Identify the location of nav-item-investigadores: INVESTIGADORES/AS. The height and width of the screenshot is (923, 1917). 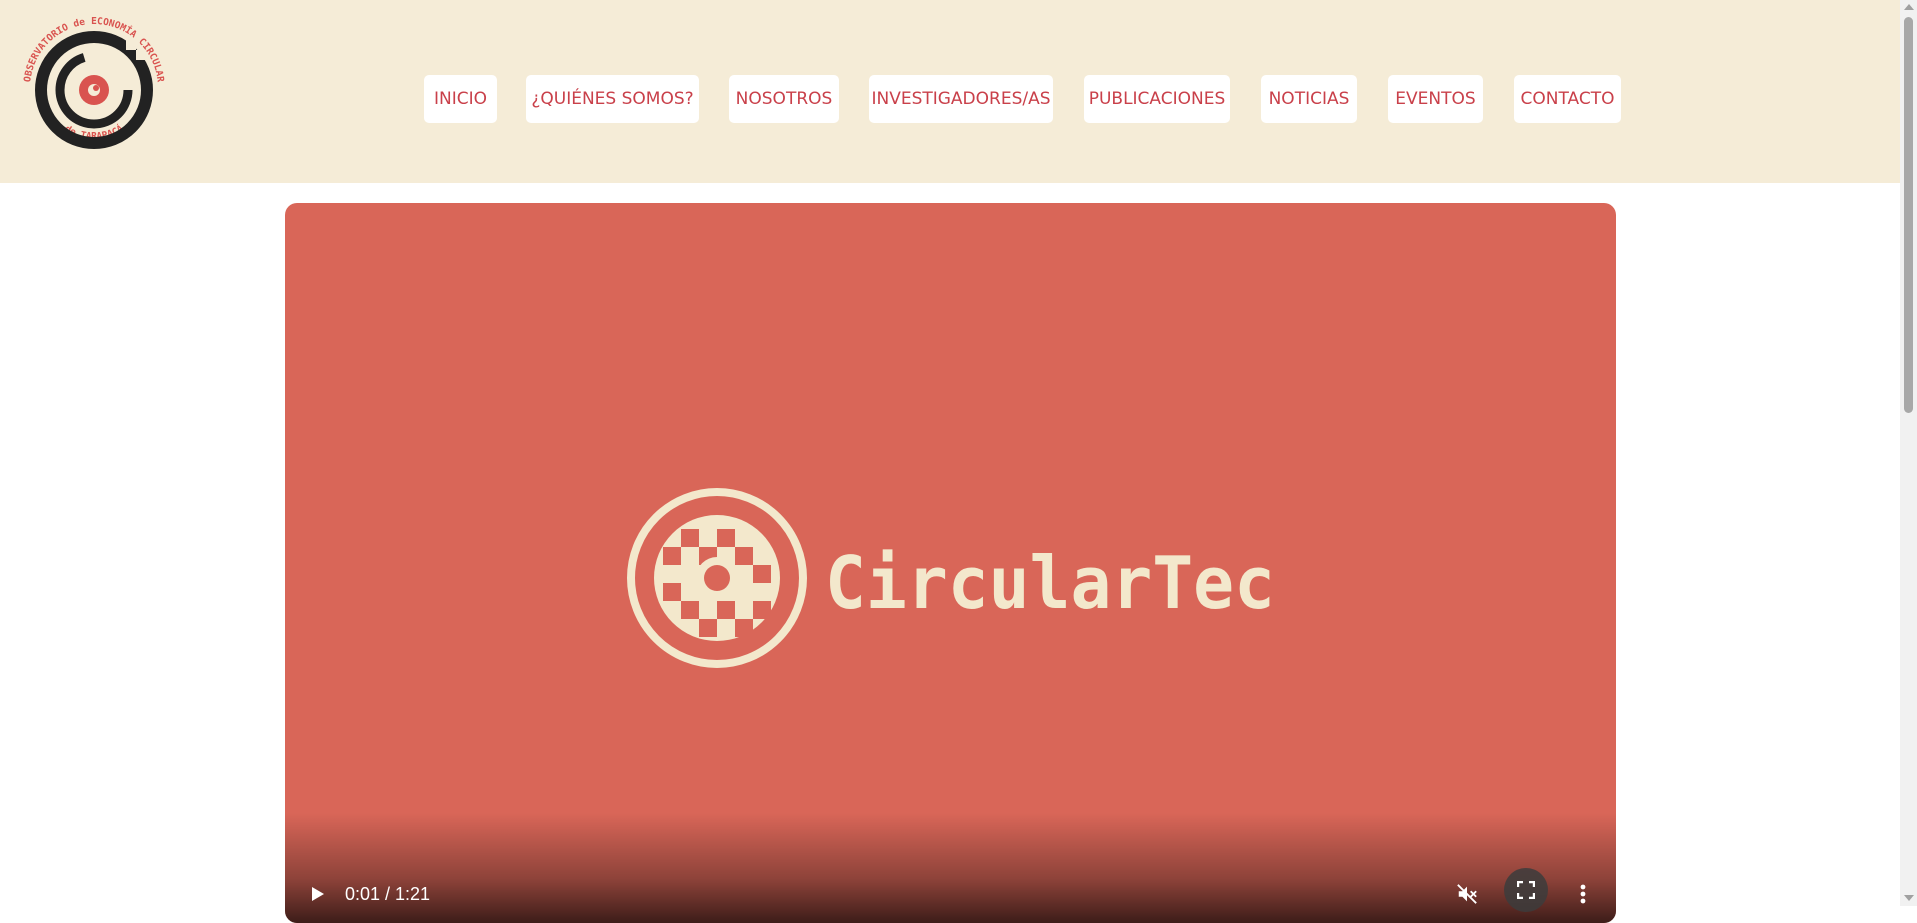
(961, 99).